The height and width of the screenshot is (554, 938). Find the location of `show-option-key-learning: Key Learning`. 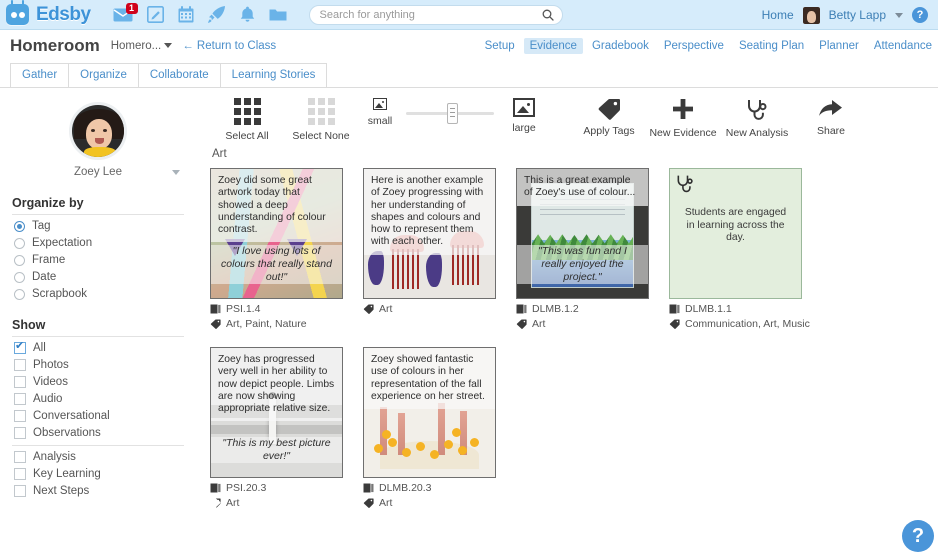

show-option-key-learning: Key Learning is located at coordinates (99, 474).